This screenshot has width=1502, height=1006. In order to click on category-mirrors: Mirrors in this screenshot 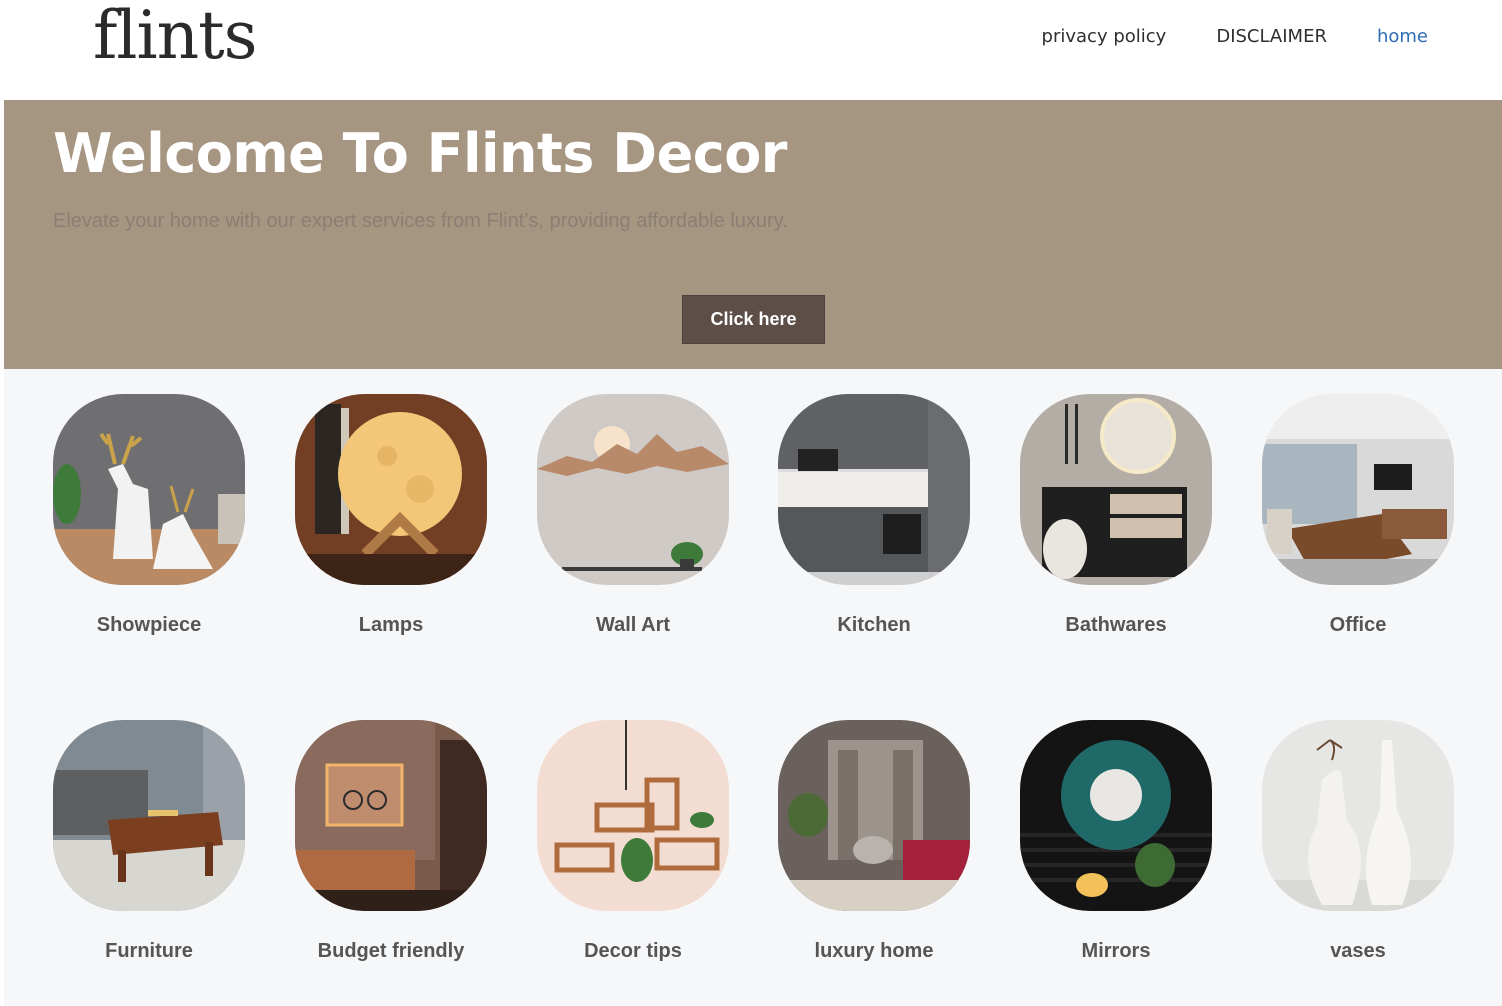, I will do `click(1116, 841)`.